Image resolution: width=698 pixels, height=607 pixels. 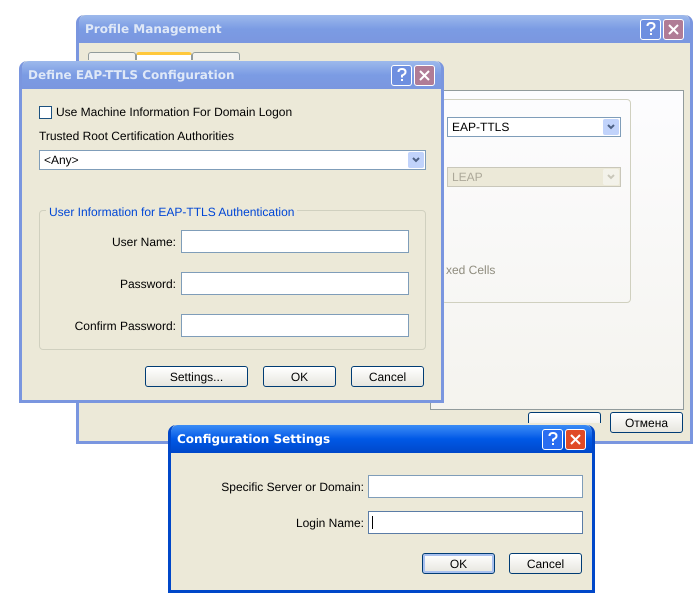 I want to click on dialog-button, so click(x=564, y=417).